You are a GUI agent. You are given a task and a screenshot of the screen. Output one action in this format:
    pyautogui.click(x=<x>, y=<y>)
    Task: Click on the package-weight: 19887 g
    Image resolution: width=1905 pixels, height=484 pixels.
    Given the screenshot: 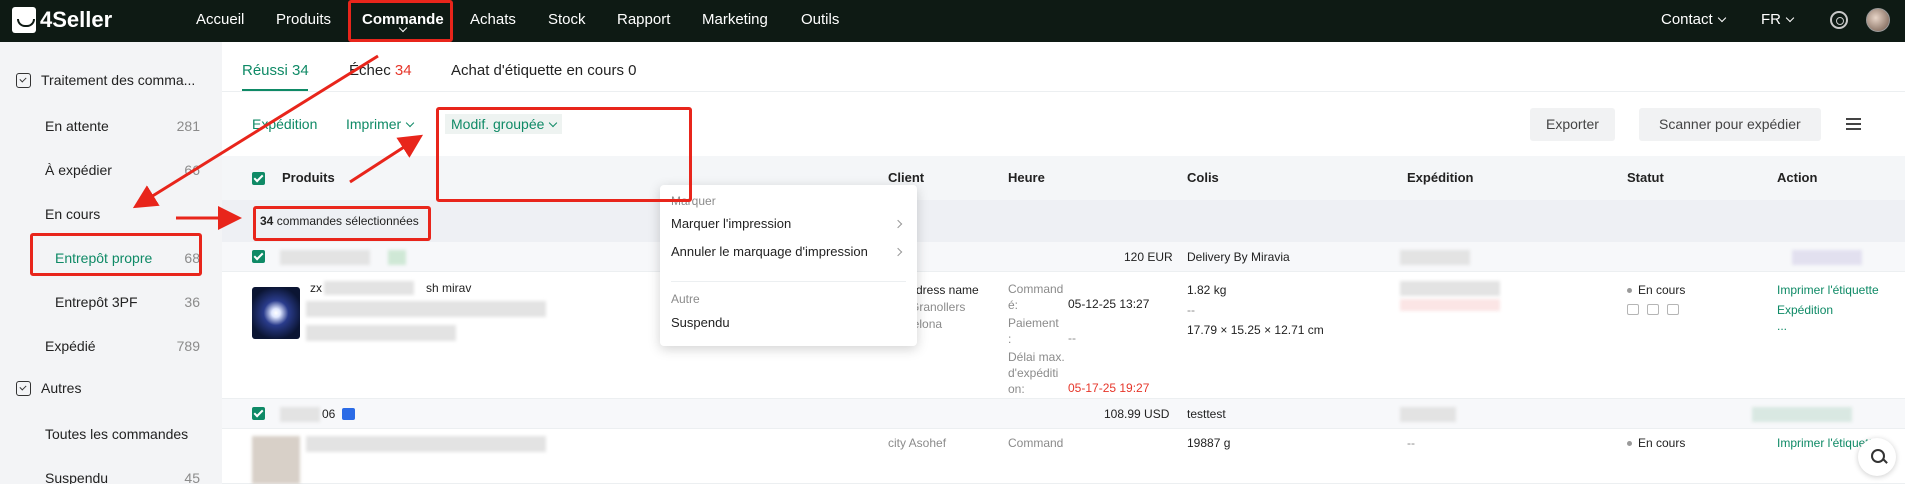 What is the action you would take?
    pyautogui.click(x=1209, y=443)
    